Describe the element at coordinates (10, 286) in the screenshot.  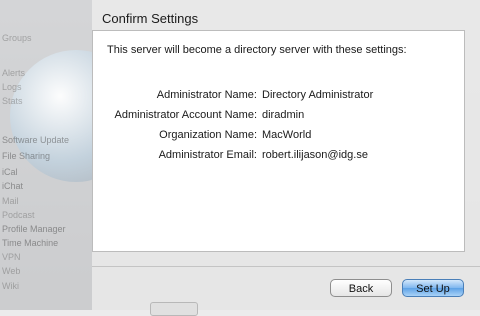
I see `sidebar-item-wiki: Wiki` at that location.